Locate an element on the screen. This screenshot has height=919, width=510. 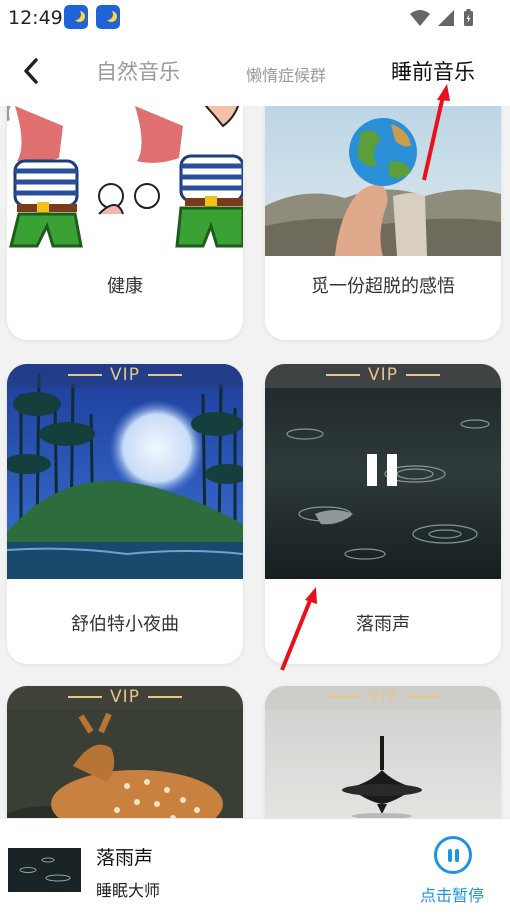
player-thumbnail is located at coordinates (44, 870).